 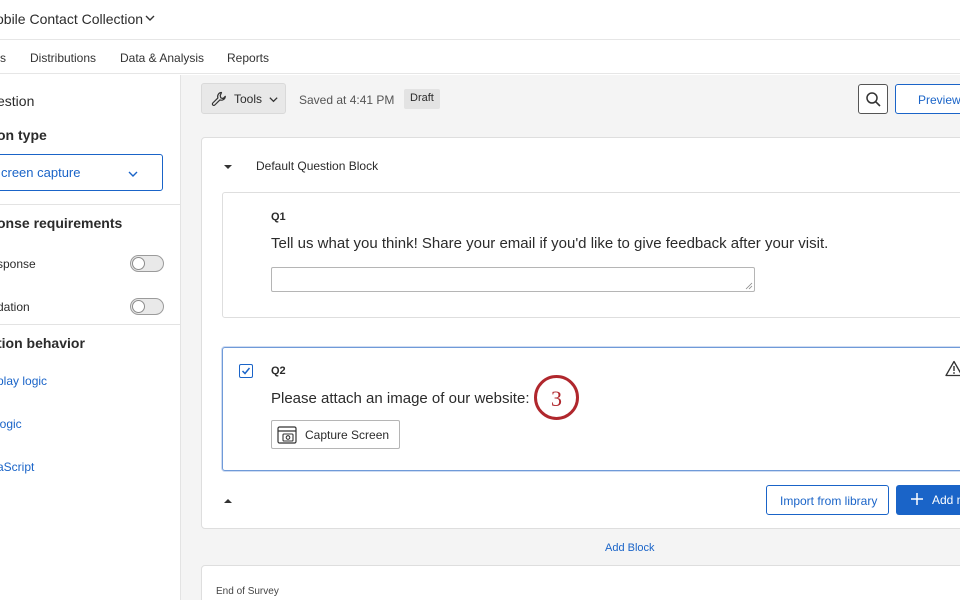 I want to click on question-select-checkbox, so click(x=246, y=371).